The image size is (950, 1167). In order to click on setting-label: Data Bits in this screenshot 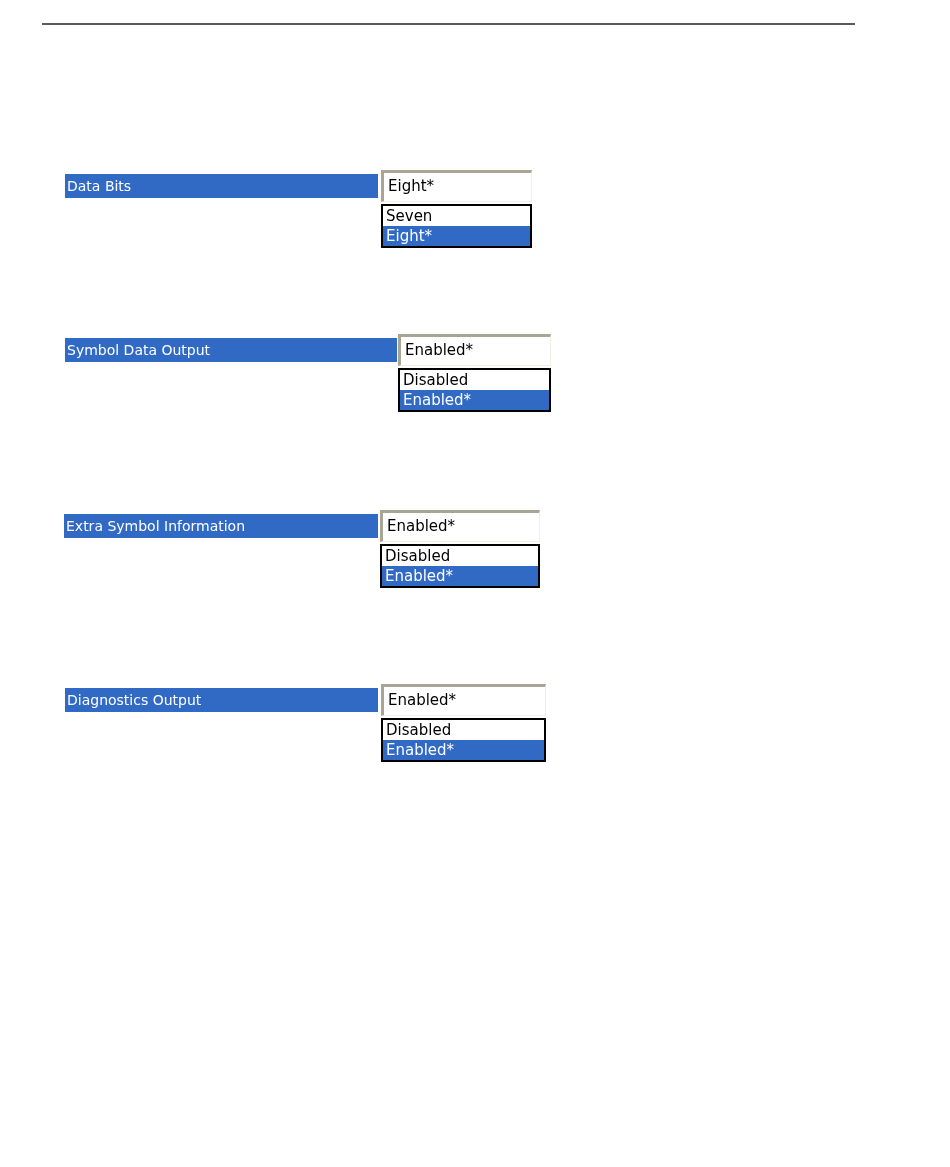, I will do `click(221, 186)`.